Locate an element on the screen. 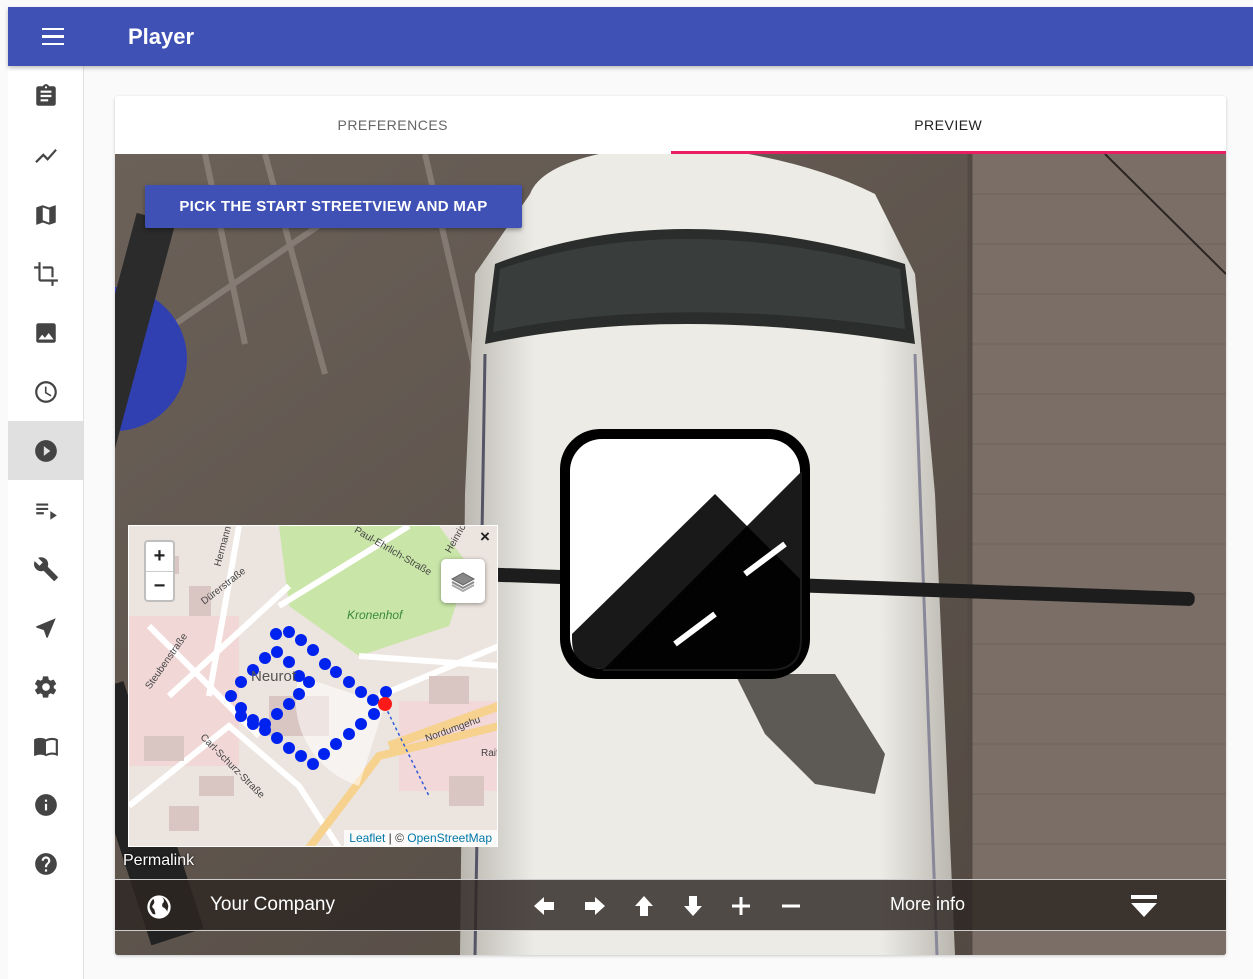 This screenshot has height=979, width=1253. move-down-button is located at coordinates (693, 906).